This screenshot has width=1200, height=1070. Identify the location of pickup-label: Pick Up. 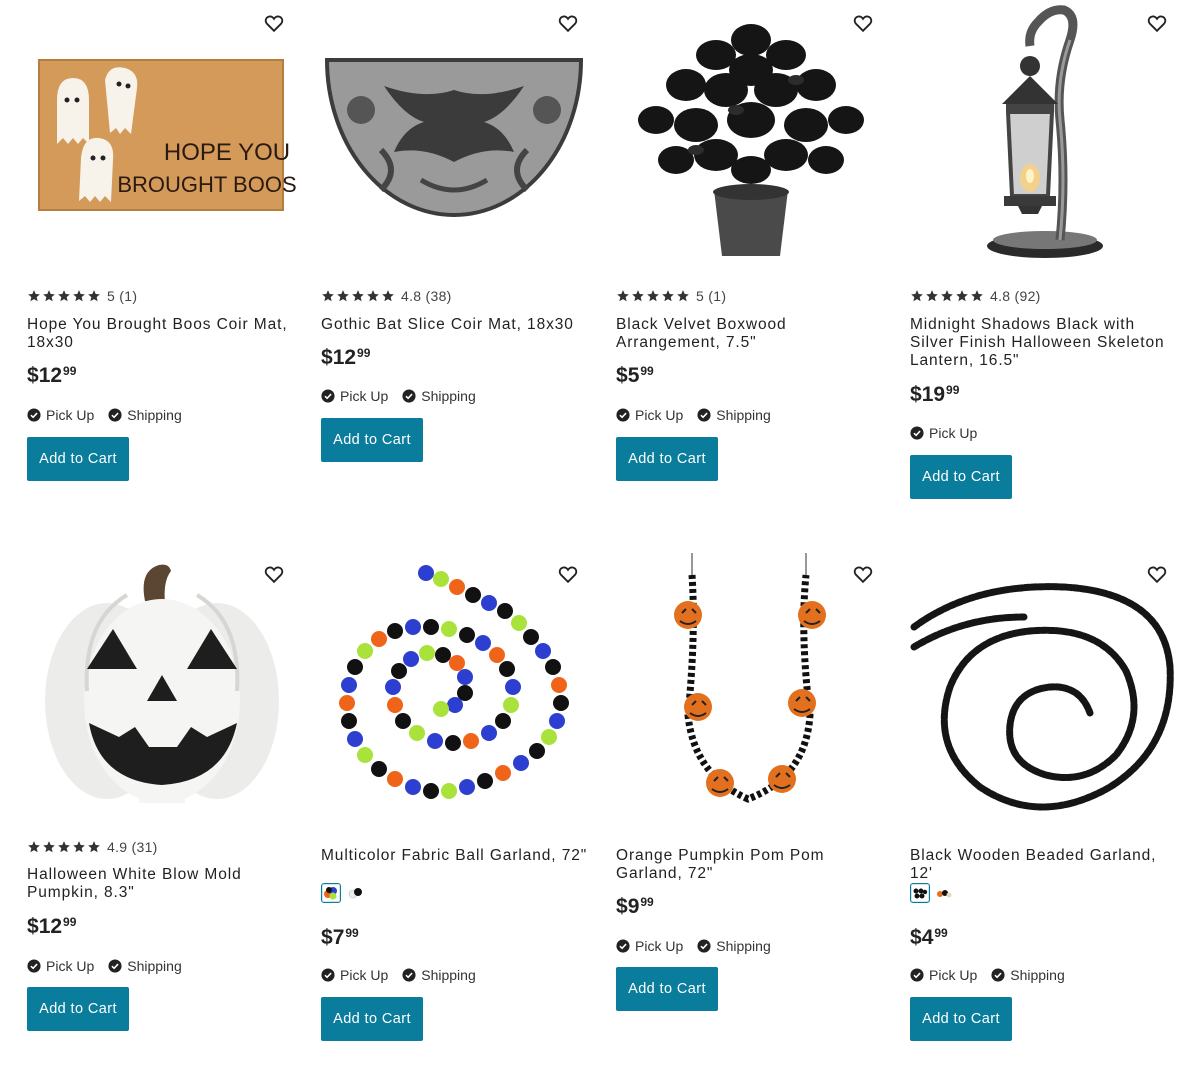
(953, 975).